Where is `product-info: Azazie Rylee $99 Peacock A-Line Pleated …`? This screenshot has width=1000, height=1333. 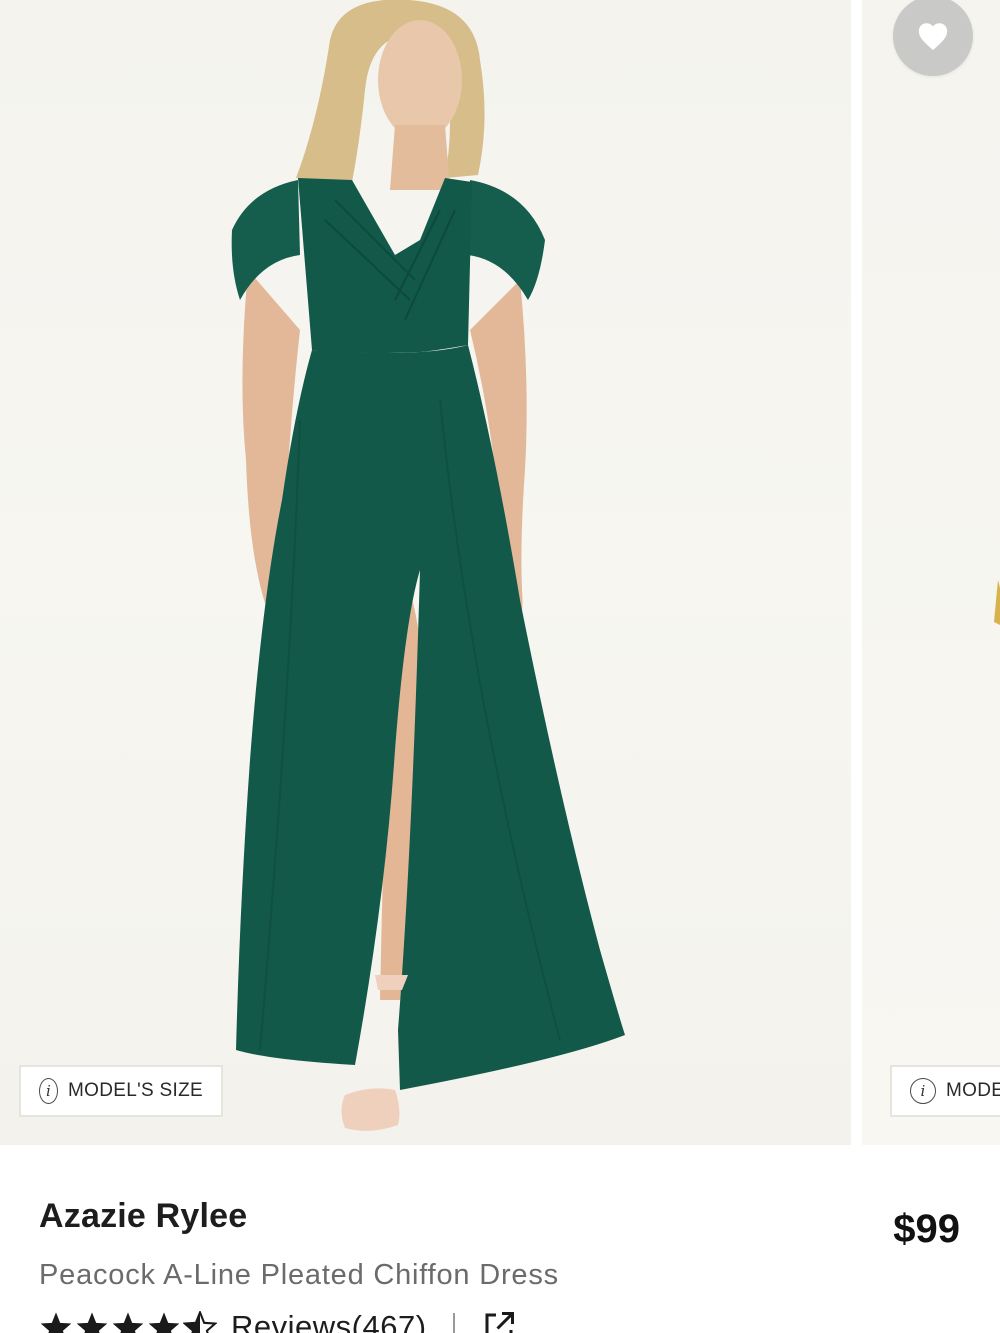
product-info: Azazie Rylee $99 Peacock A-Line Pleated … is located at coordinates (500, 1239).